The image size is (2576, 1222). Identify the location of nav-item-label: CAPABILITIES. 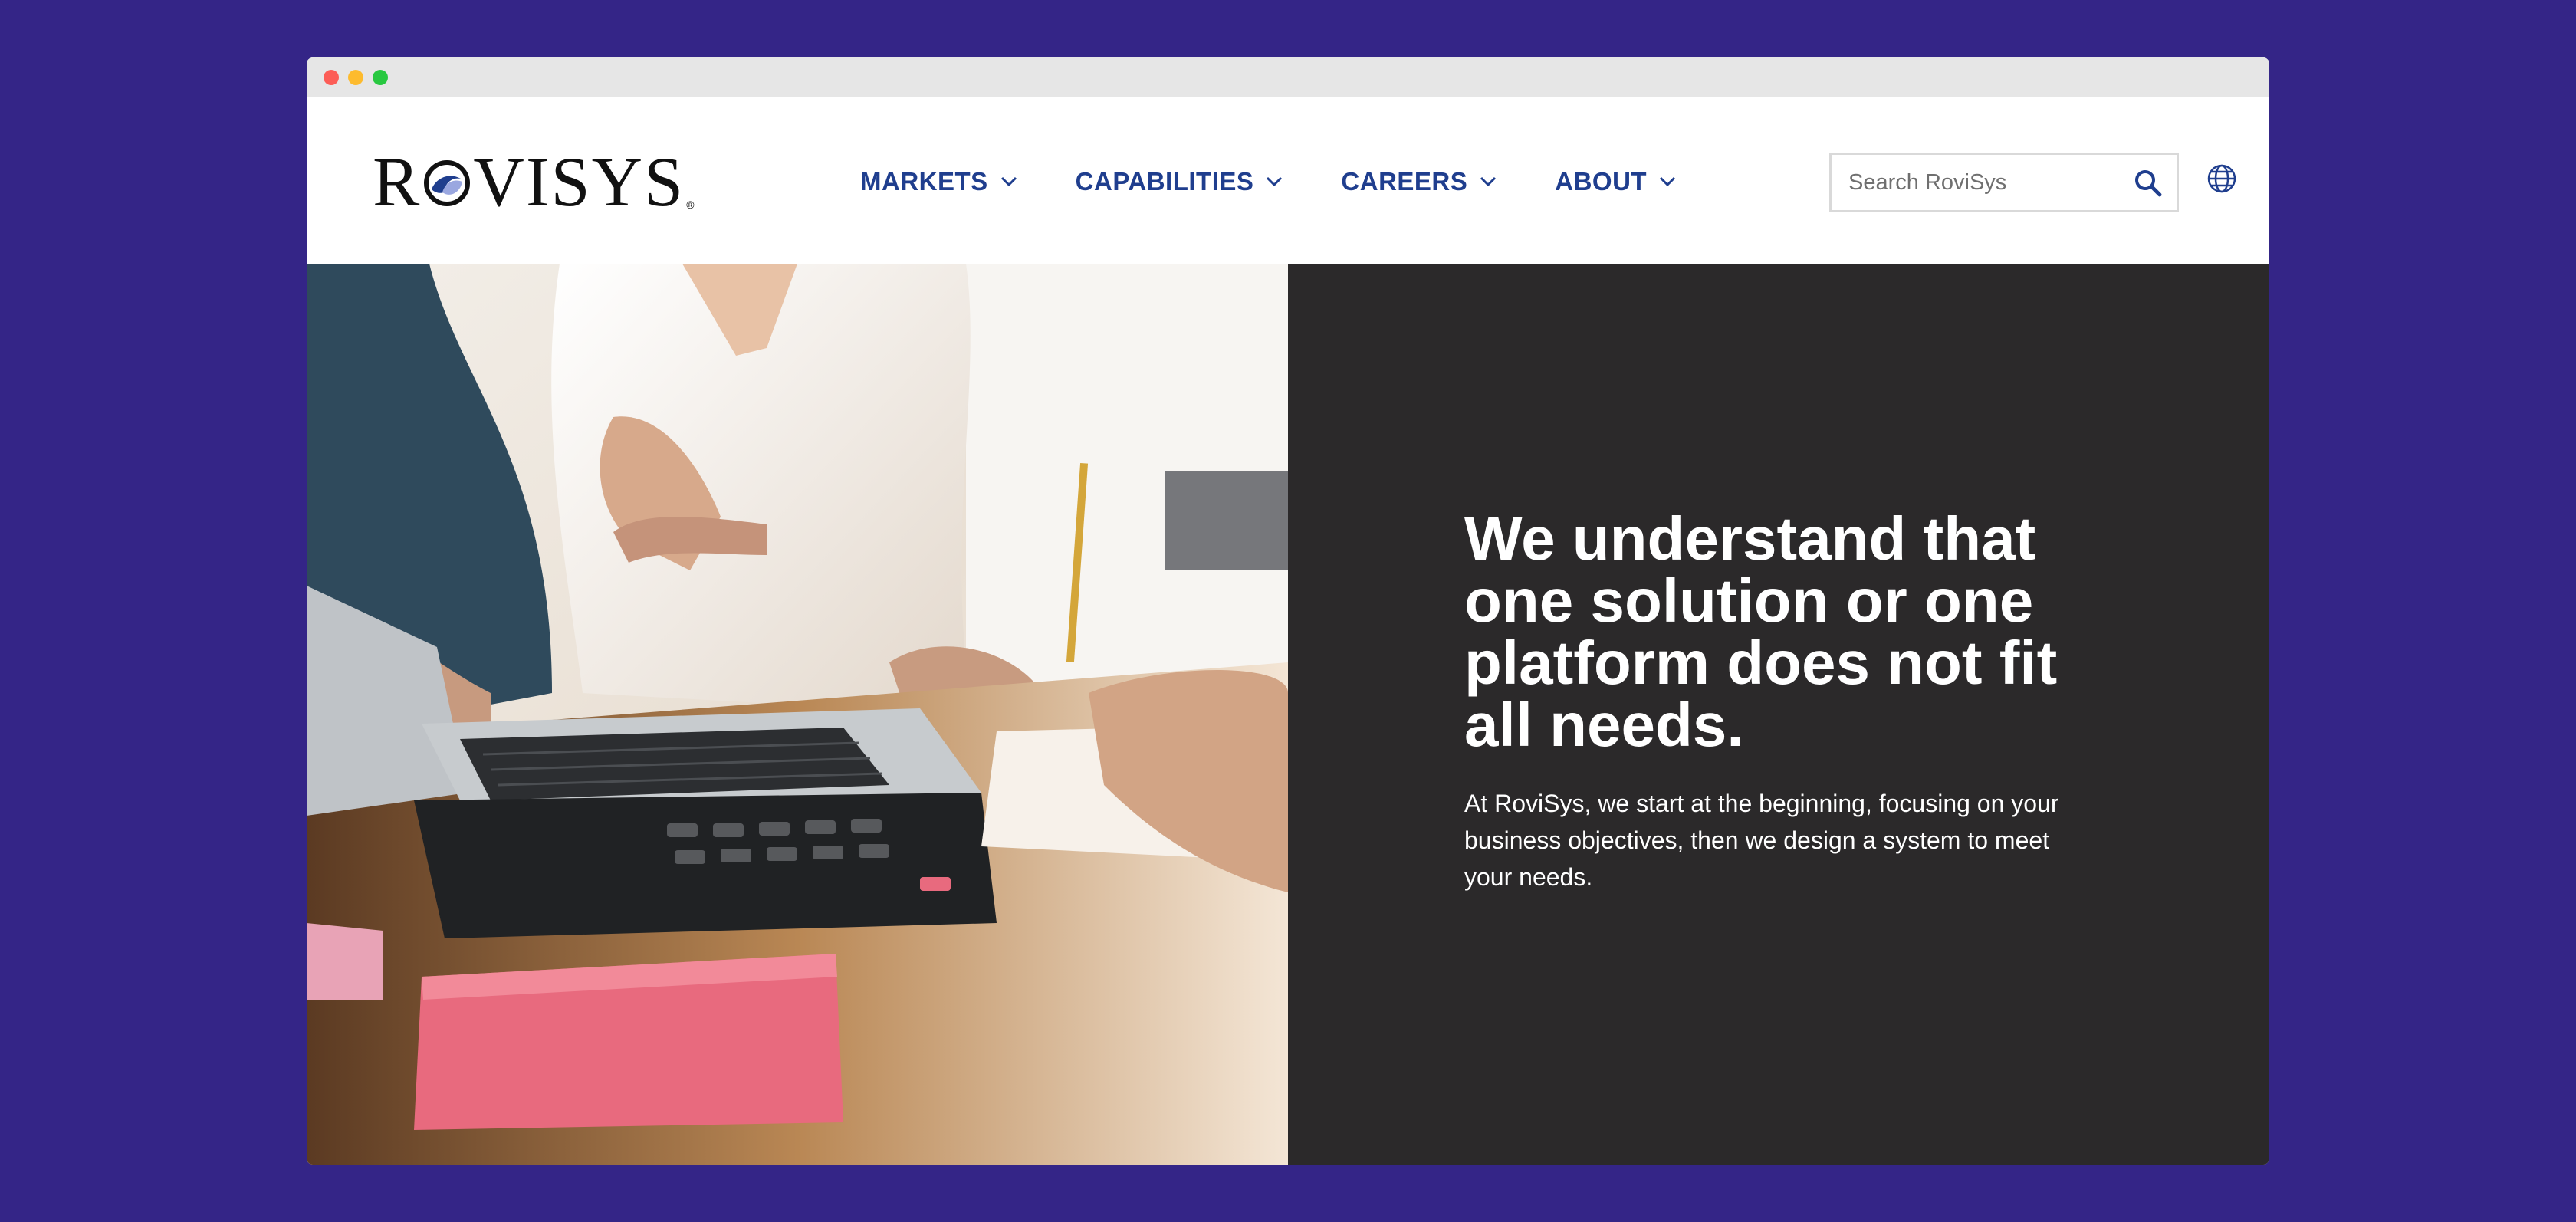
(1165, 181).